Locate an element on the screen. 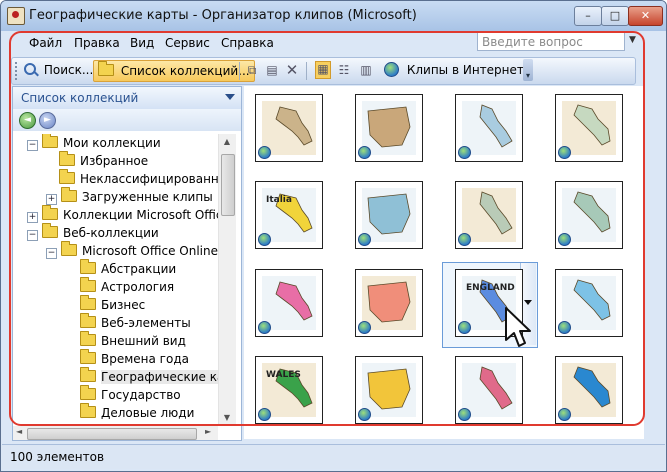  details-view-icon: ▥ is located at coordinates (366, 70).